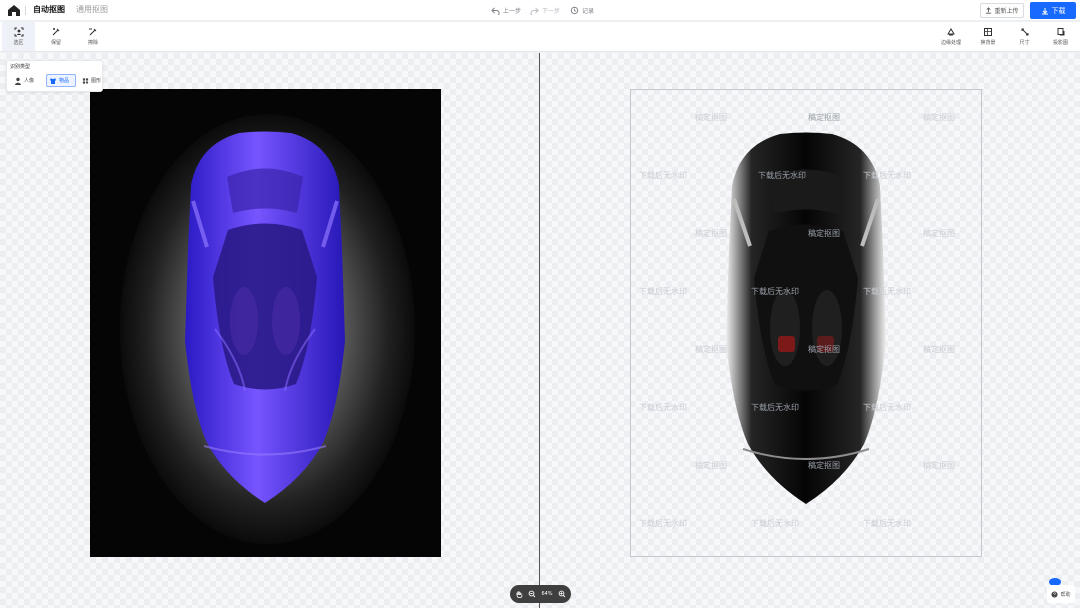 The image size is (1080, 608). I want to click on shirt-icon, so click(53, 80).